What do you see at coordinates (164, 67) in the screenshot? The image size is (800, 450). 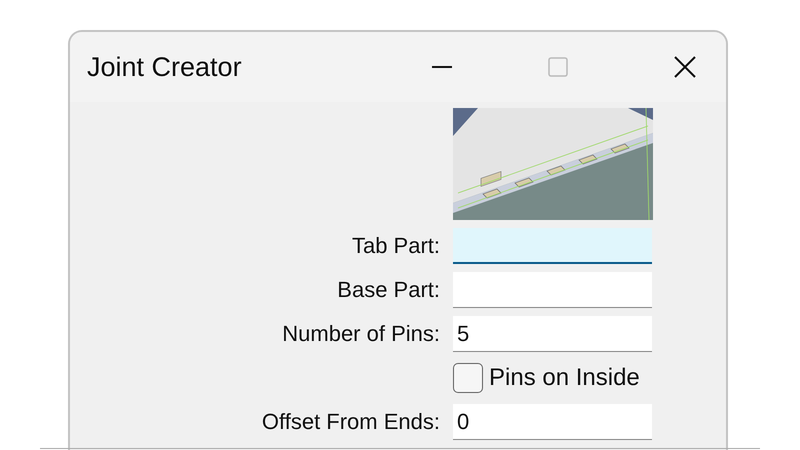 I see `window-title: Joint Creator` at bounding box center [164, 67].